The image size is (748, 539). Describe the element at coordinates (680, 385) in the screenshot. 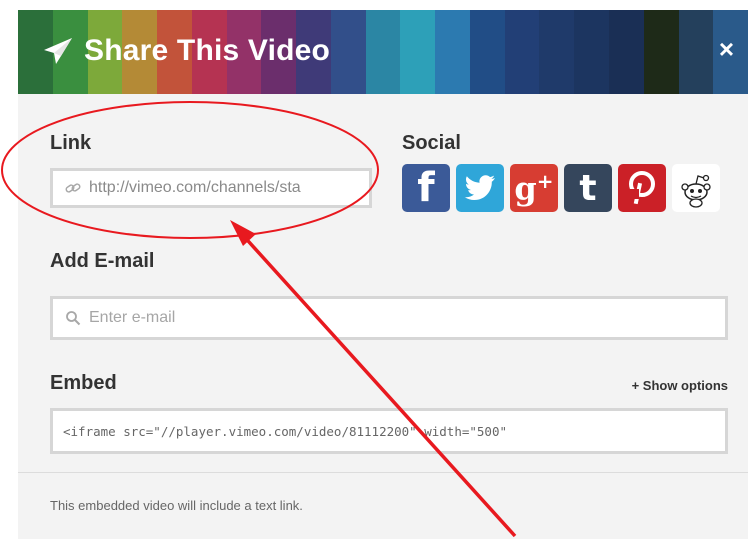

I see `show-options-link: + Show options` at that location.